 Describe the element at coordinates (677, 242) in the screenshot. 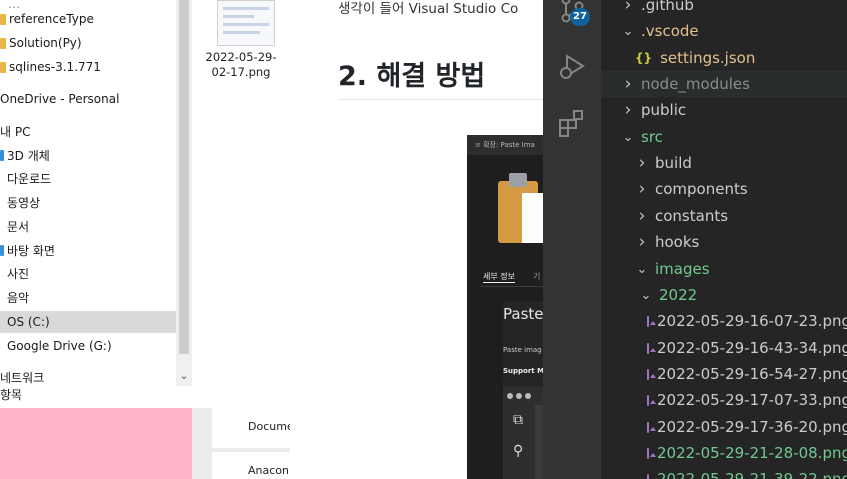

I see `tree-item-label: hooks` at that location.